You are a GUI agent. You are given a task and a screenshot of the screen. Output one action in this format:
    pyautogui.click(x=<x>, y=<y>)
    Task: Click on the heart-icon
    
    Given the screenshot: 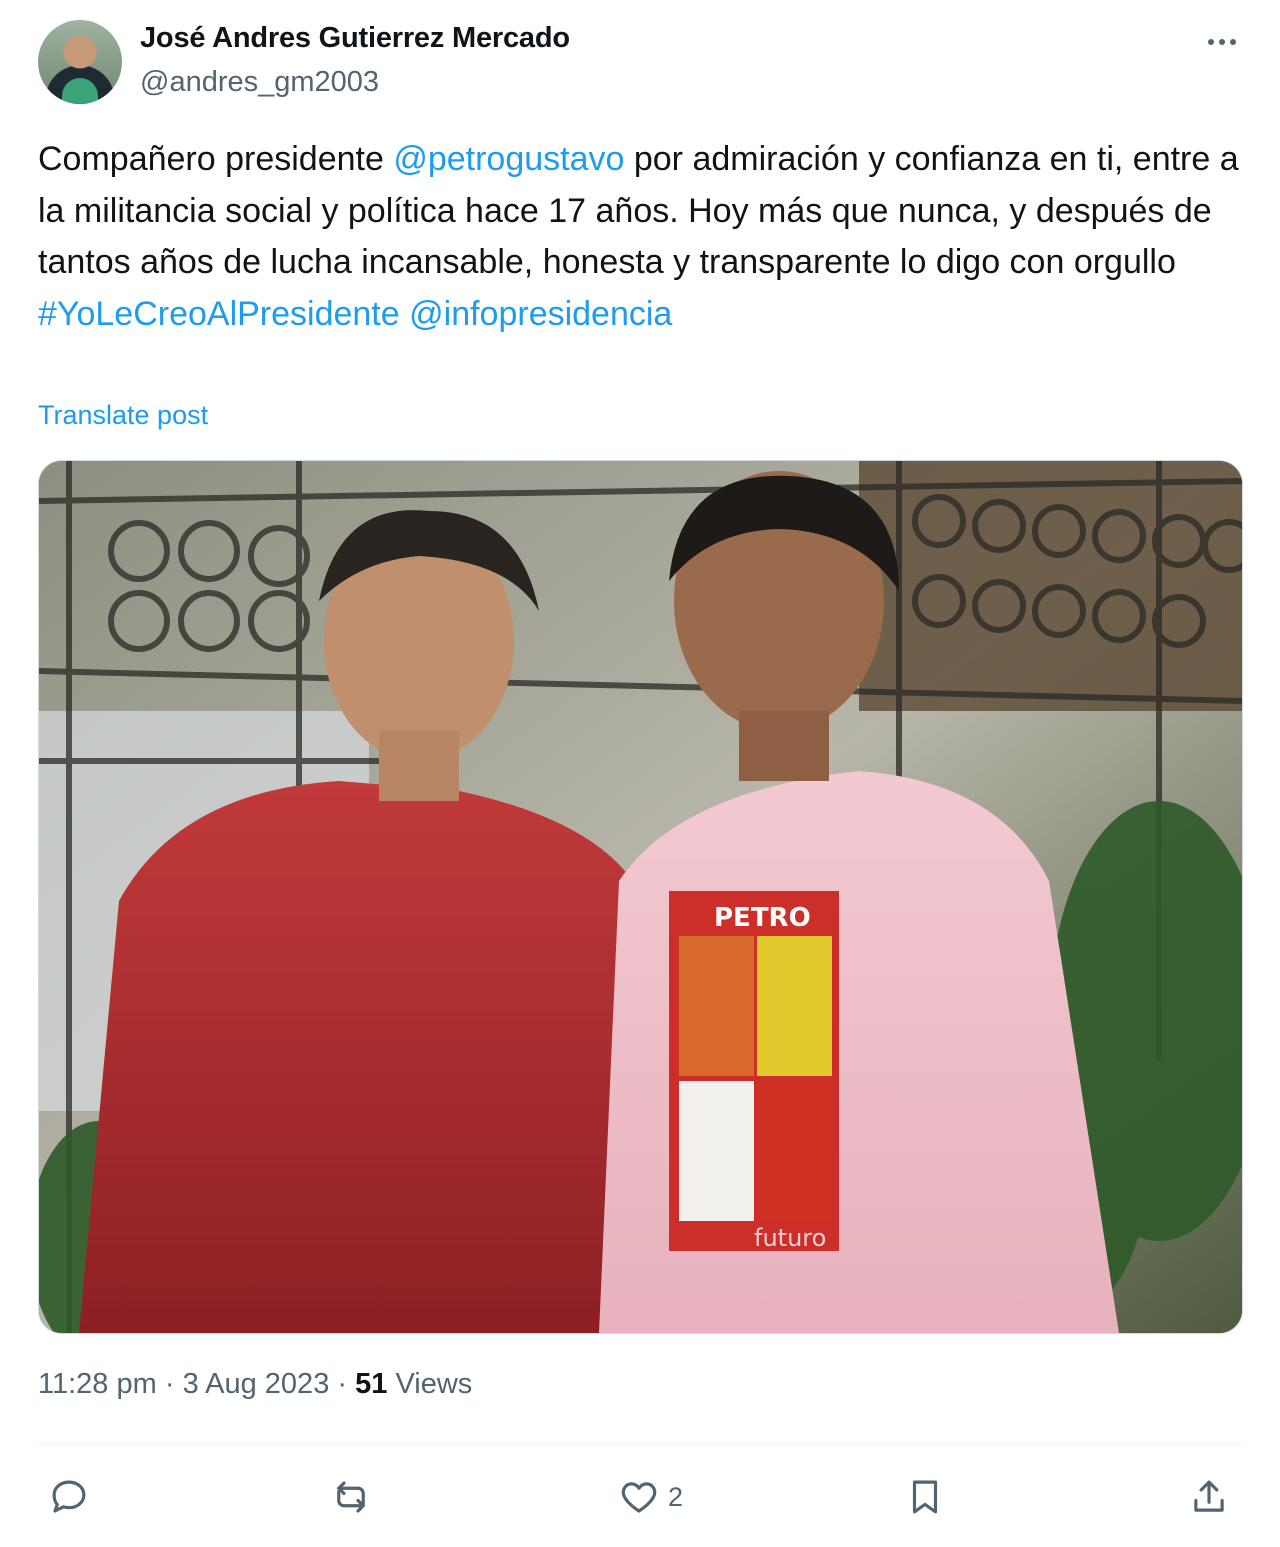 What is the action you would take?
    pyautogui.click(x=639, y=1497)
    